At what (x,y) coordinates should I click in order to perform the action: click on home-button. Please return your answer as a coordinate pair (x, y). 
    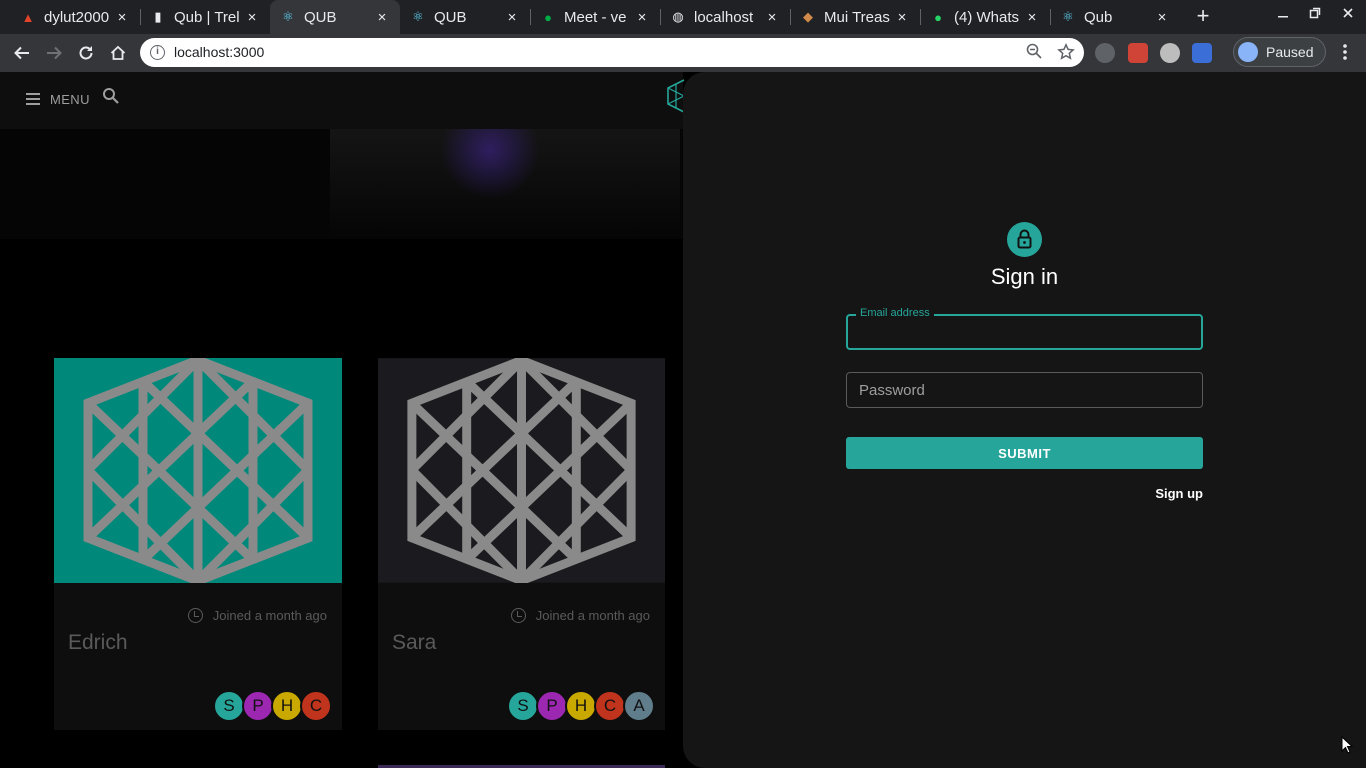
    Looking at the image, I should click on (118, 53).